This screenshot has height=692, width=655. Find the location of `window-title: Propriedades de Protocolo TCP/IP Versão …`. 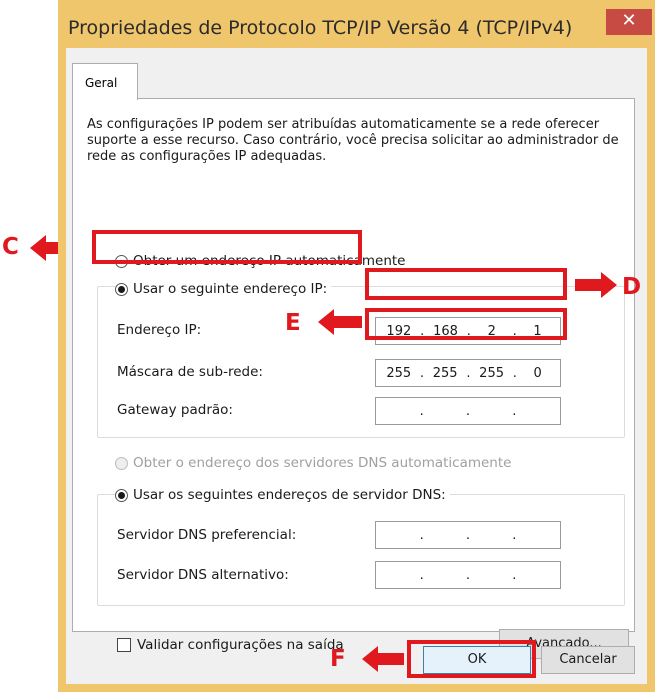

window-title: Propriedades de Protocolo TCP/IP Versão … is located at coordinates (320, 28).